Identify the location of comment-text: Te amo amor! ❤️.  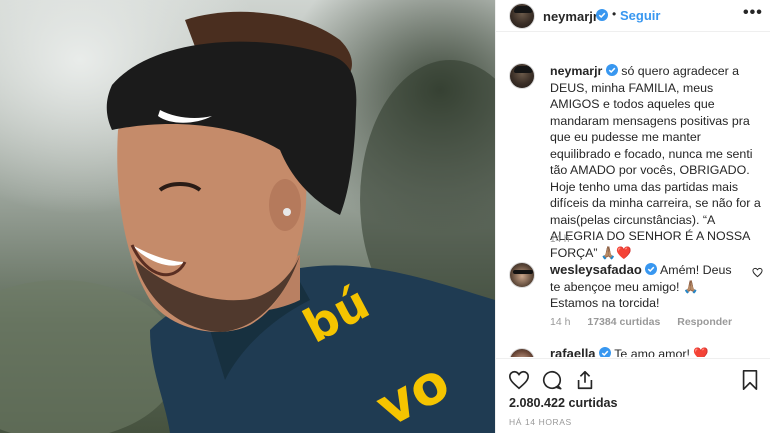
(661, 352).